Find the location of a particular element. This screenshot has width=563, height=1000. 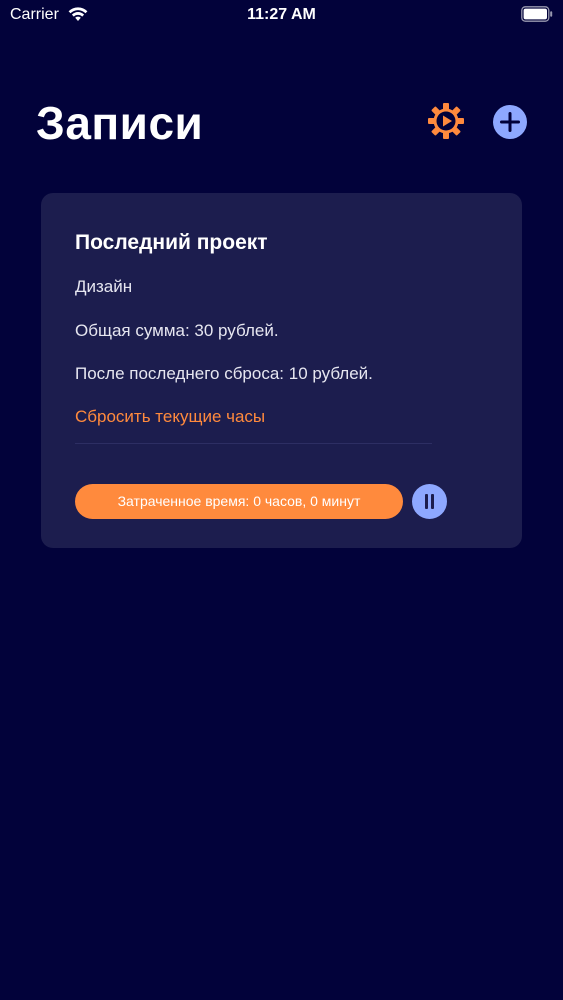

divider is located at coordinates (253, 443).